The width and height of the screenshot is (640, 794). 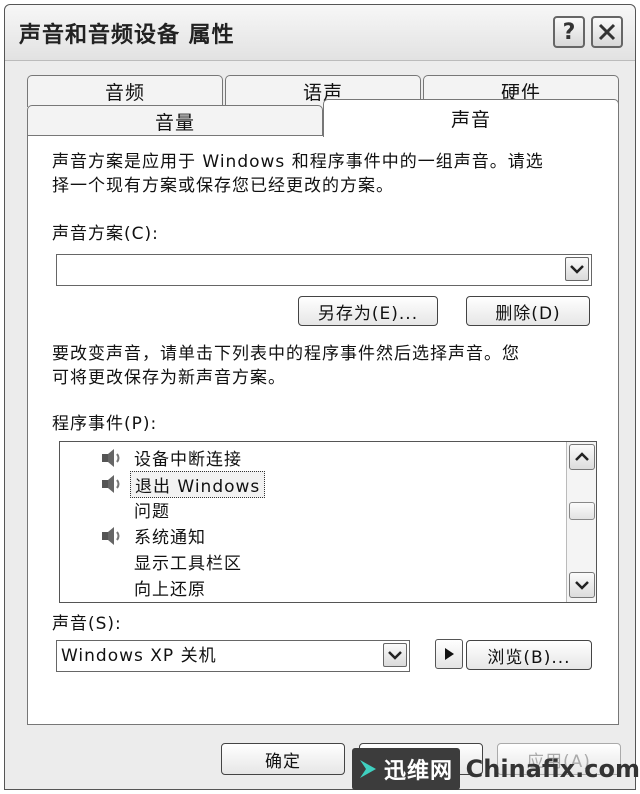 I want to click on sound-scheme-select, so click(x=324, y=270).